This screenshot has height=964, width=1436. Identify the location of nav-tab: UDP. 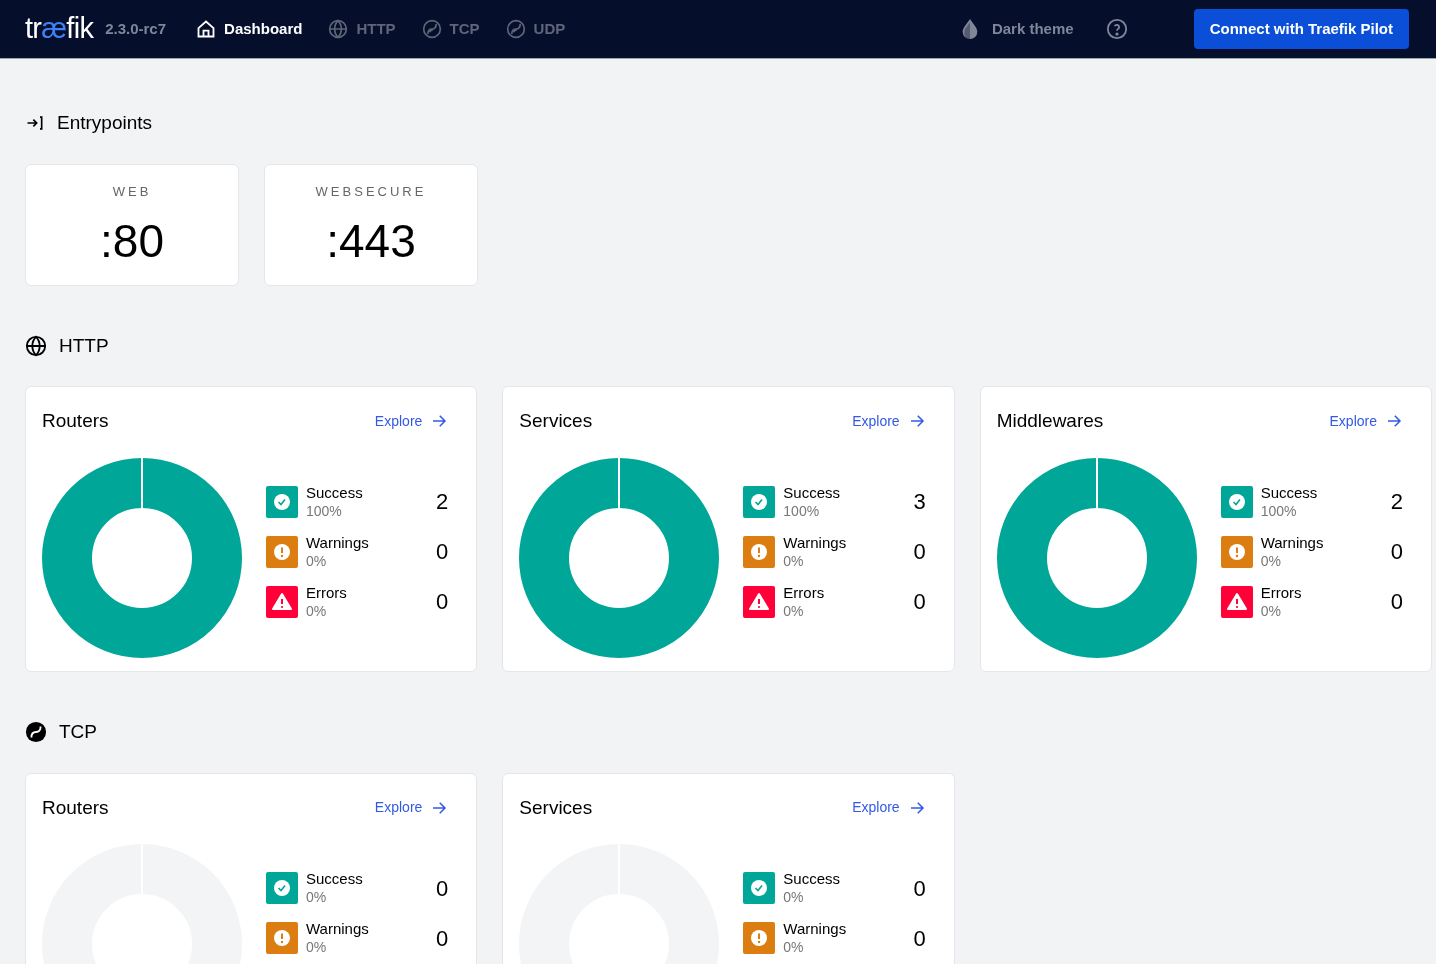
(535, 29).